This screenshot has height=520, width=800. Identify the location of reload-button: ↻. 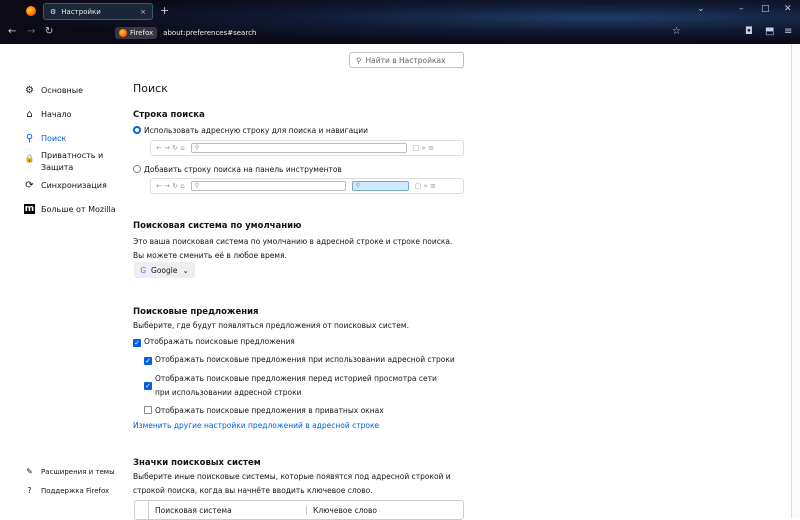
(49, 31).